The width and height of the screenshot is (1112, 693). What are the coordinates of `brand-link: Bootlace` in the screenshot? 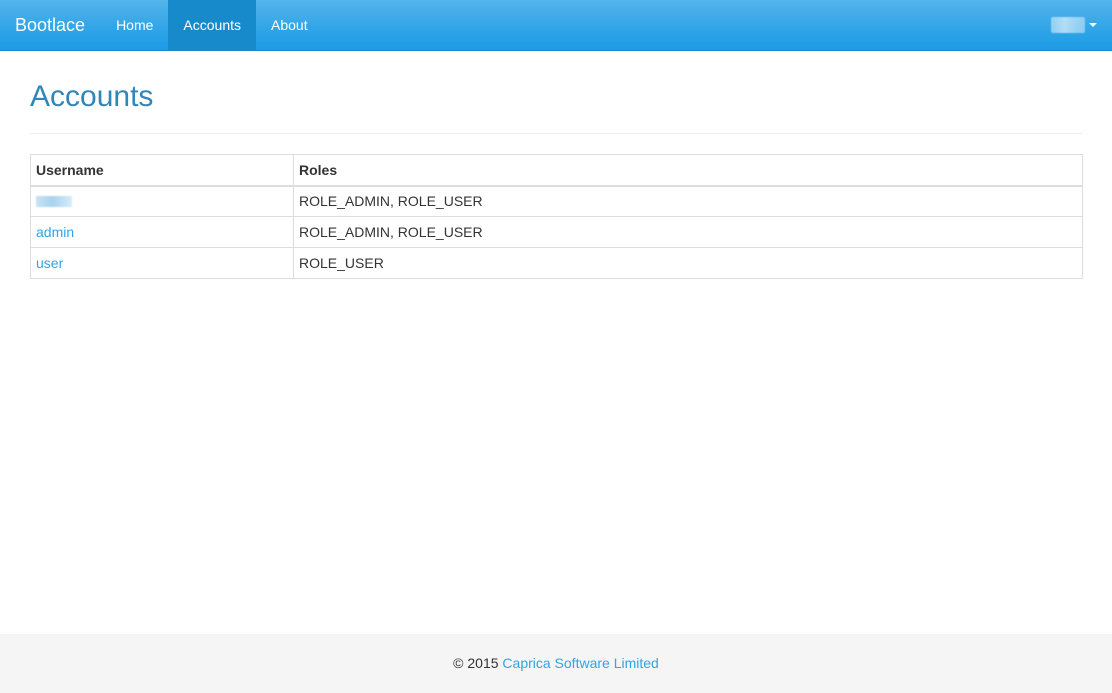 It's located at (50, 25).